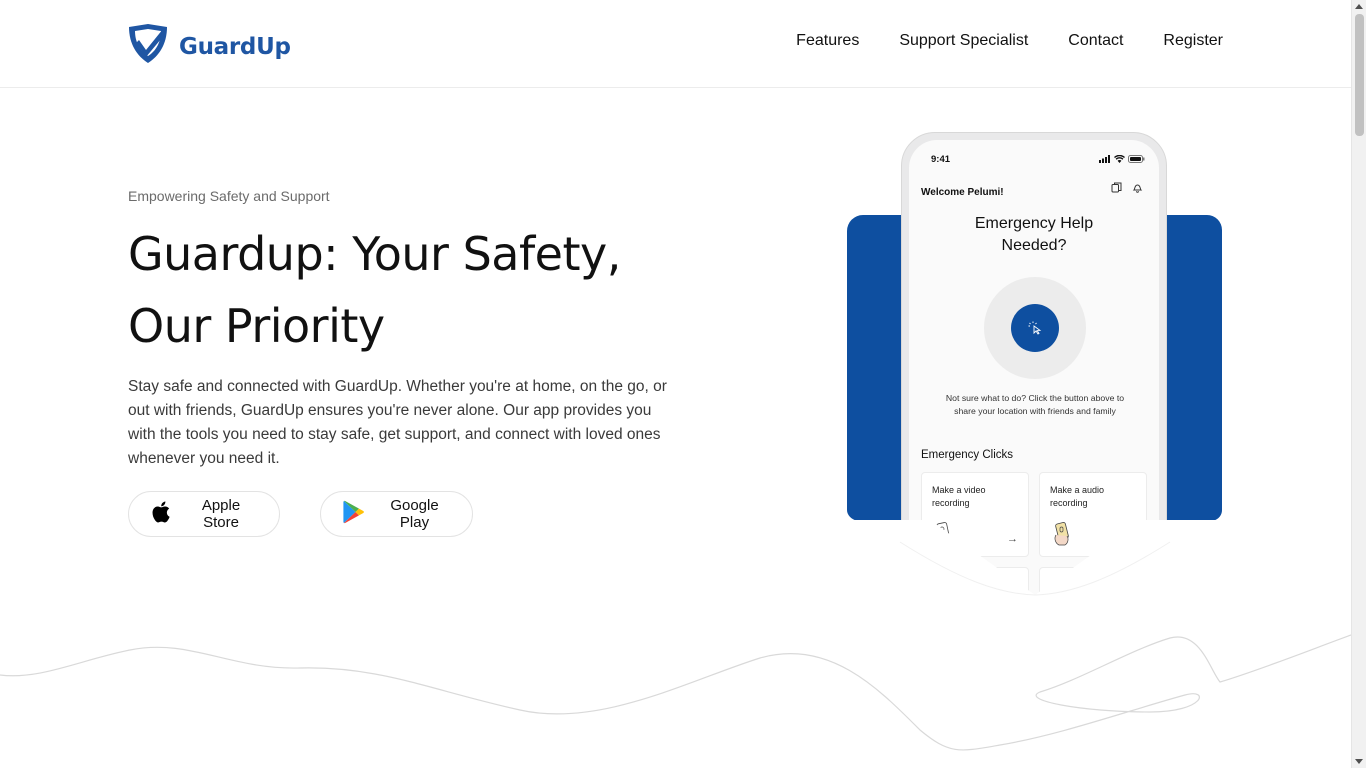  Describe the element at coordinates (1093, 514) in the screenshot. I see `audio-recording-card: Make a audio recording →` at that location.